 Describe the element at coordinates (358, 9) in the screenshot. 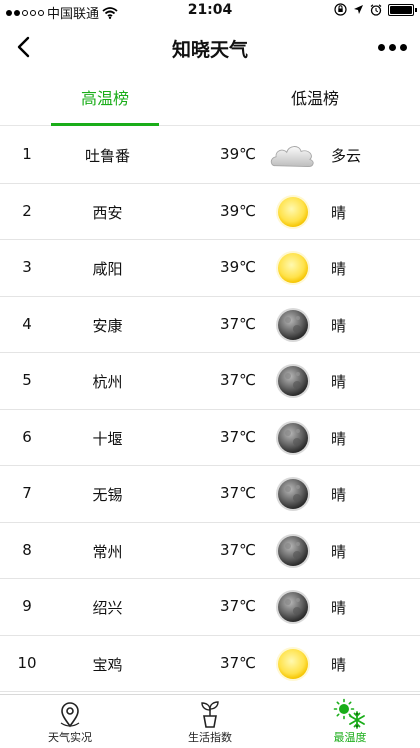

I see `location-arrow-icon` at that location.